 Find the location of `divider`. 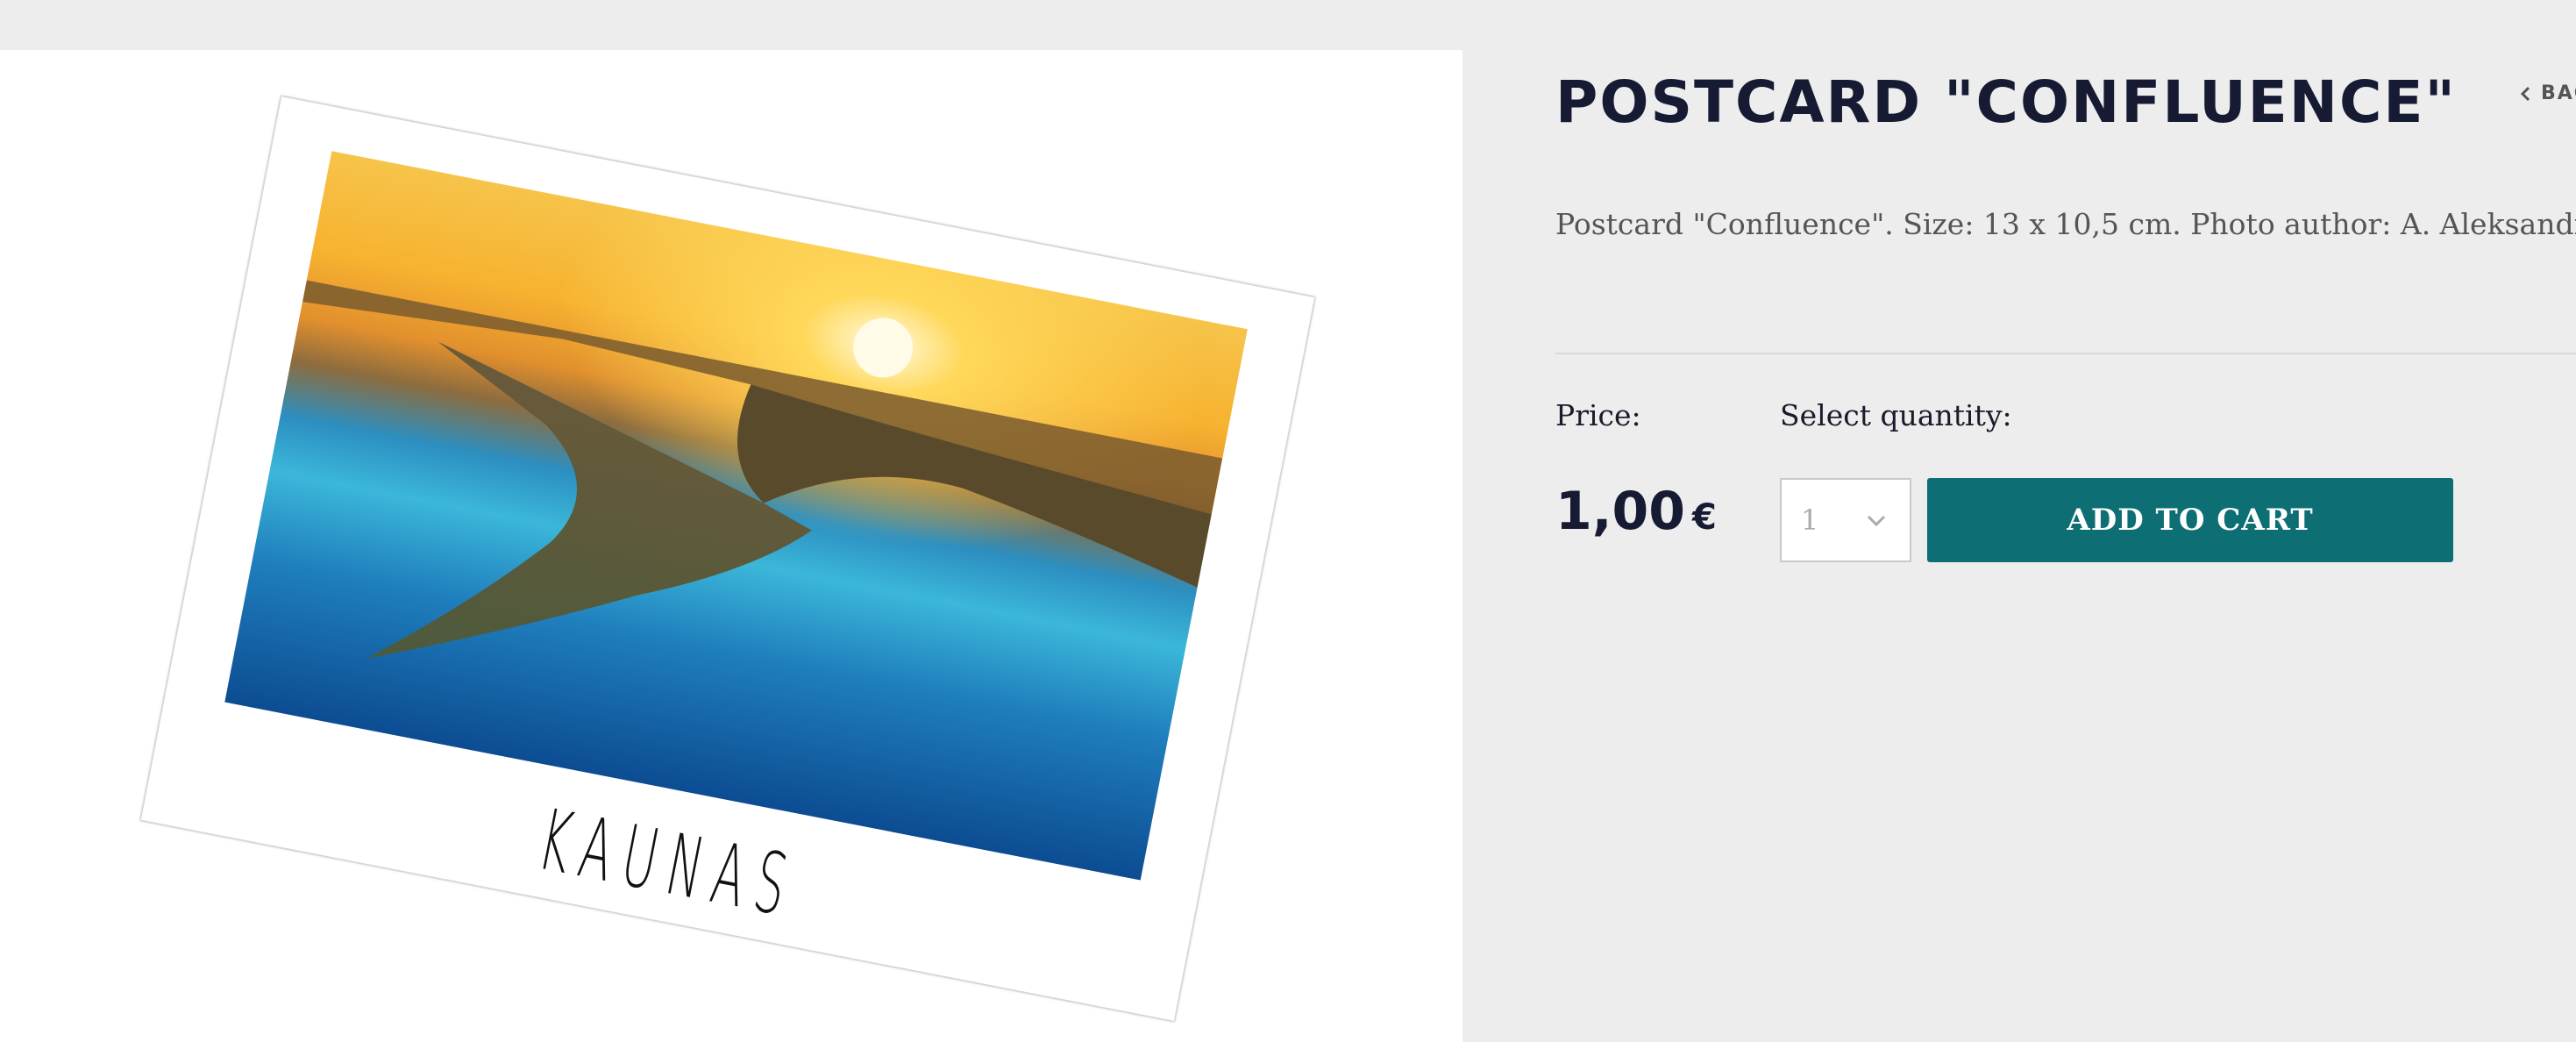

divider is located at coordinates (2065, 353).